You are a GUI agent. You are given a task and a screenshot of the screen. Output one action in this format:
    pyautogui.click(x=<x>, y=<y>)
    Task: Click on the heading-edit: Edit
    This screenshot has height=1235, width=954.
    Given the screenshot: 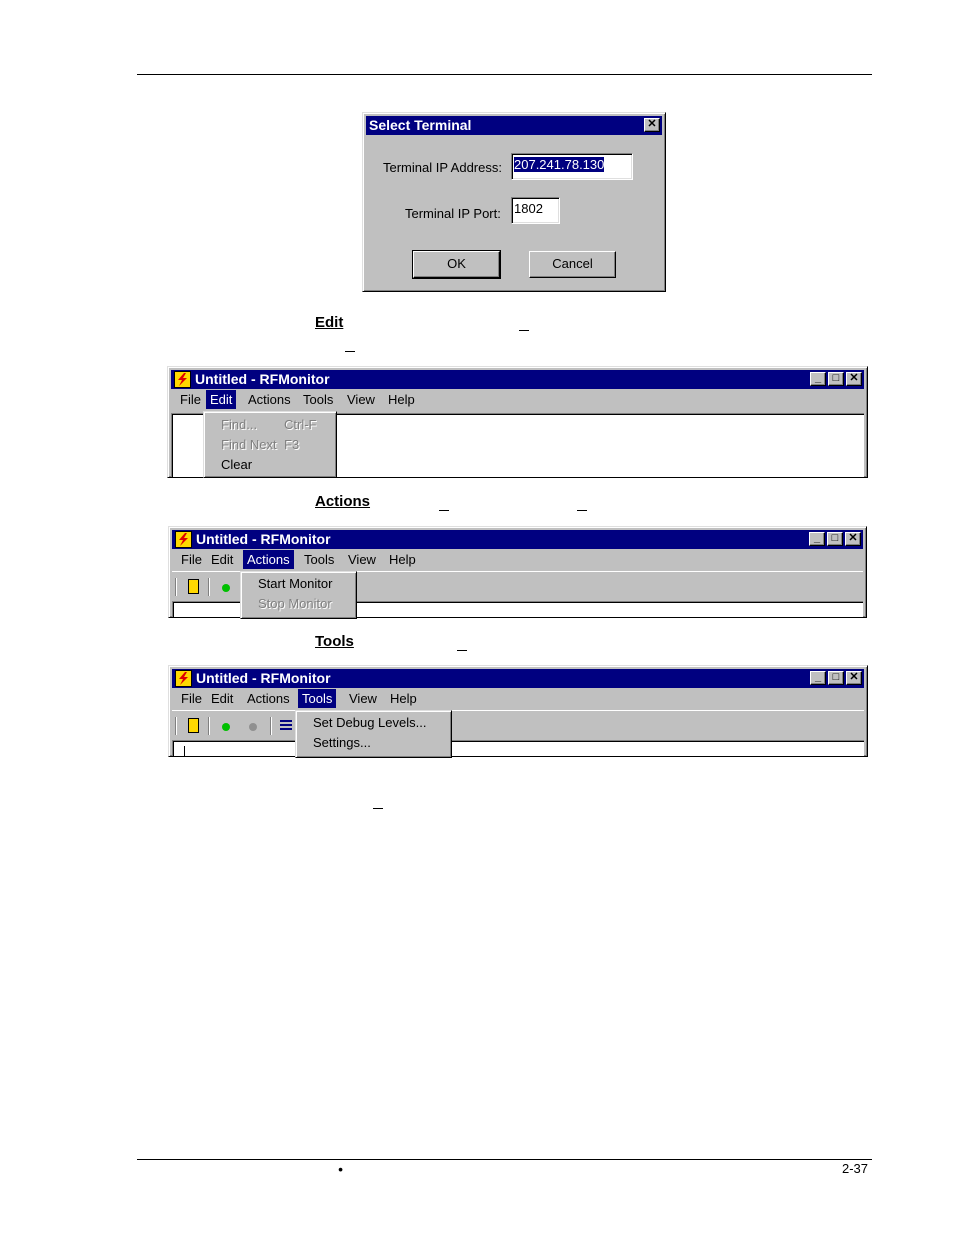 What is the action you would take?
    pyautogui.click(x=329, y=322)
    